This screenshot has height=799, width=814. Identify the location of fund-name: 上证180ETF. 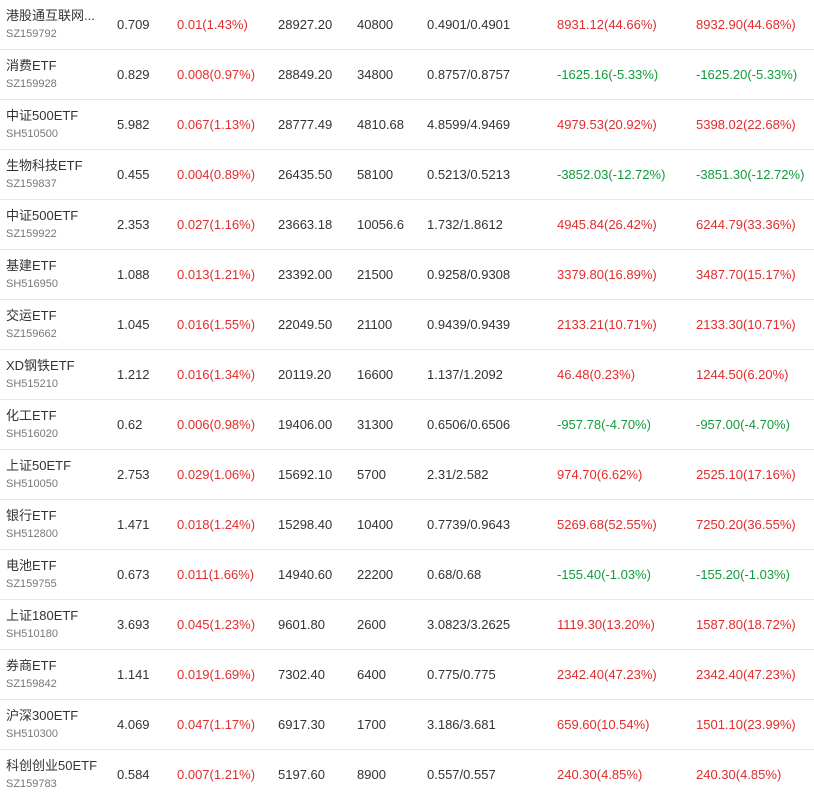
(56, 615).